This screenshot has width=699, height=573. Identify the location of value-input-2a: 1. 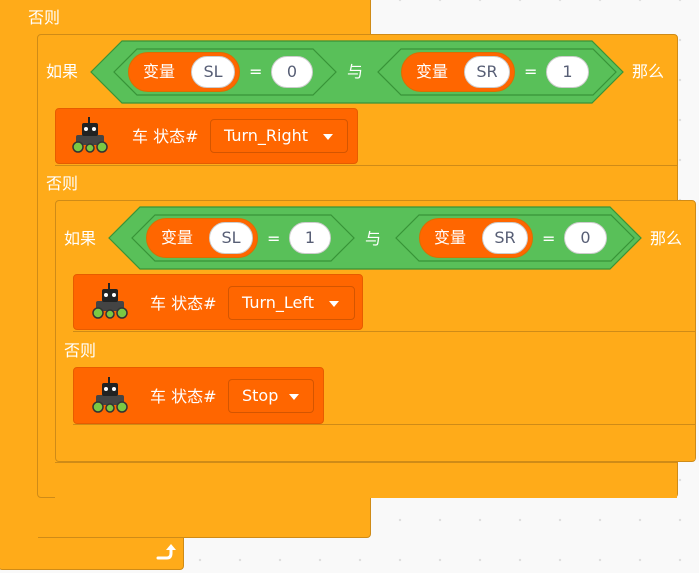
(310, 238).